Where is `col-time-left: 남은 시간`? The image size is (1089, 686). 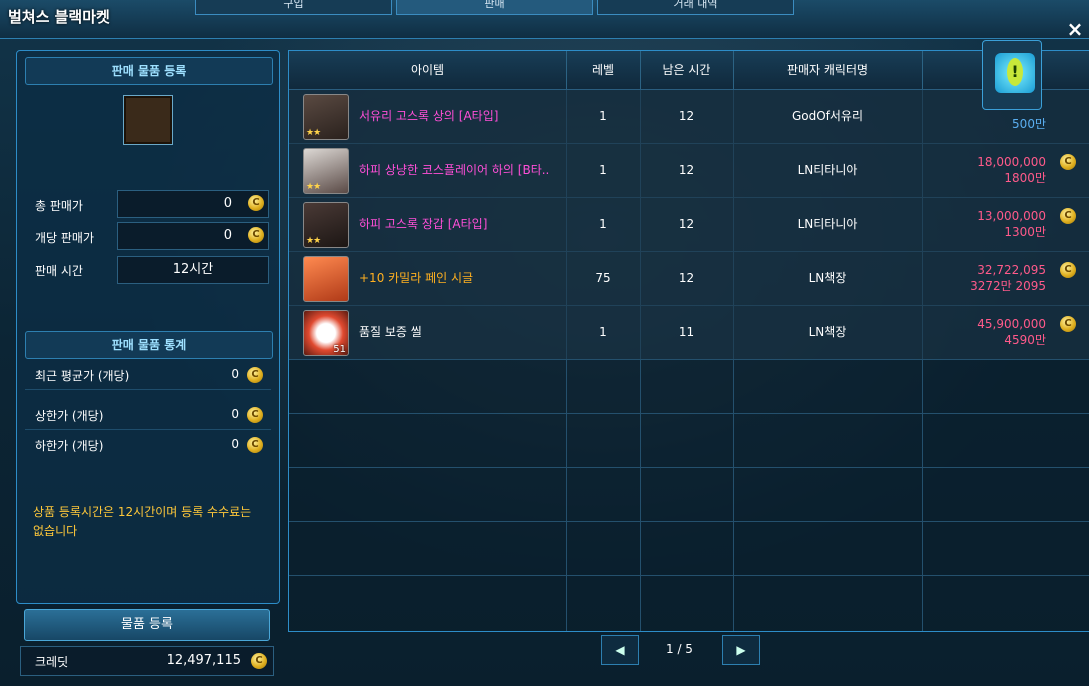 col-time-left: 남은 시간 is located at coordinates (687, 70).